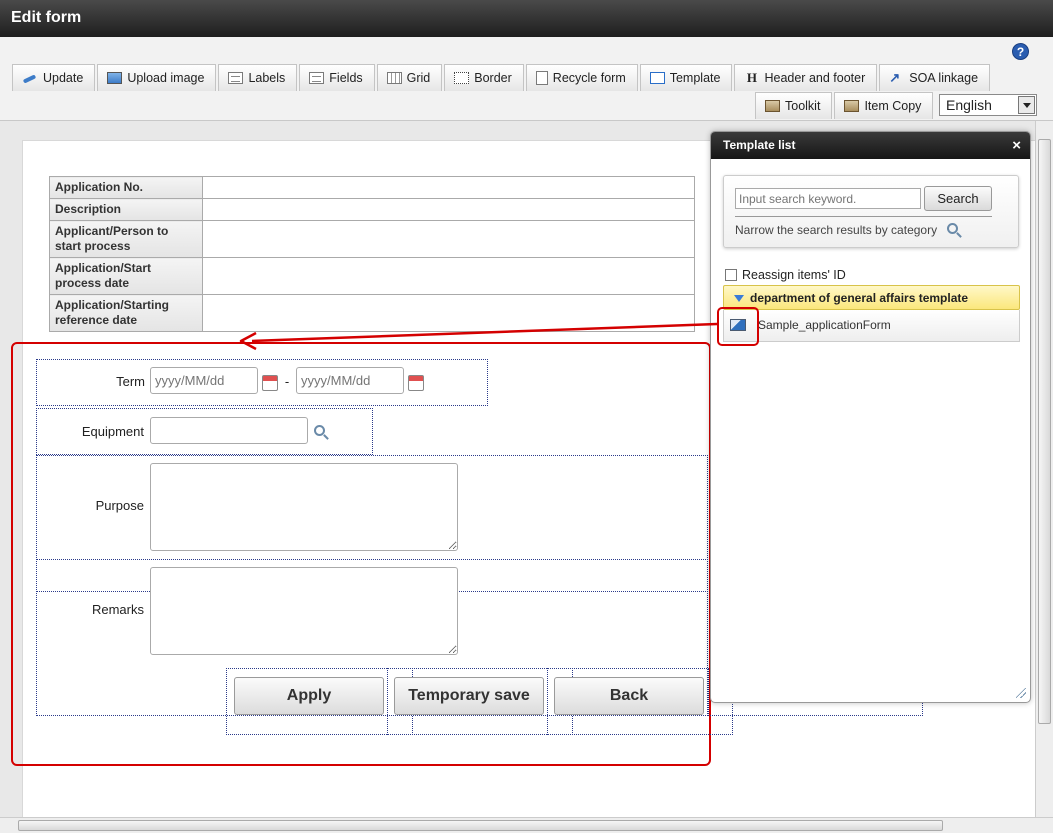 The image size is (1053, 833). I want to click on row-label: Application No., so click(126, 187).